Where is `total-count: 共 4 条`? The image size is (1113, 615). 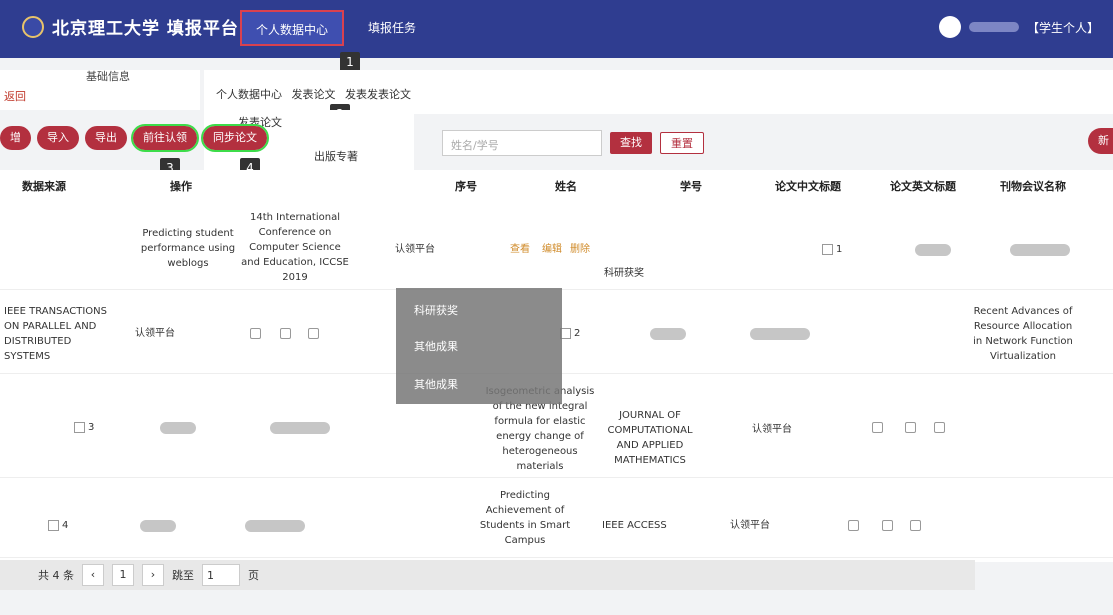
total-count: 共 4 条 is located at coordinates (56, 575).